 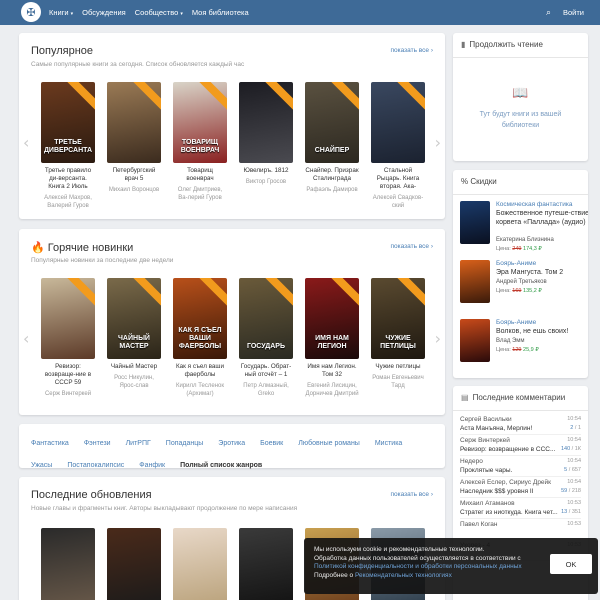 What do you see at coordinates (221, 465) in the screenshot?
I see `full-genre-list-link: Полный список жанров` at bounding box center [221, 465].